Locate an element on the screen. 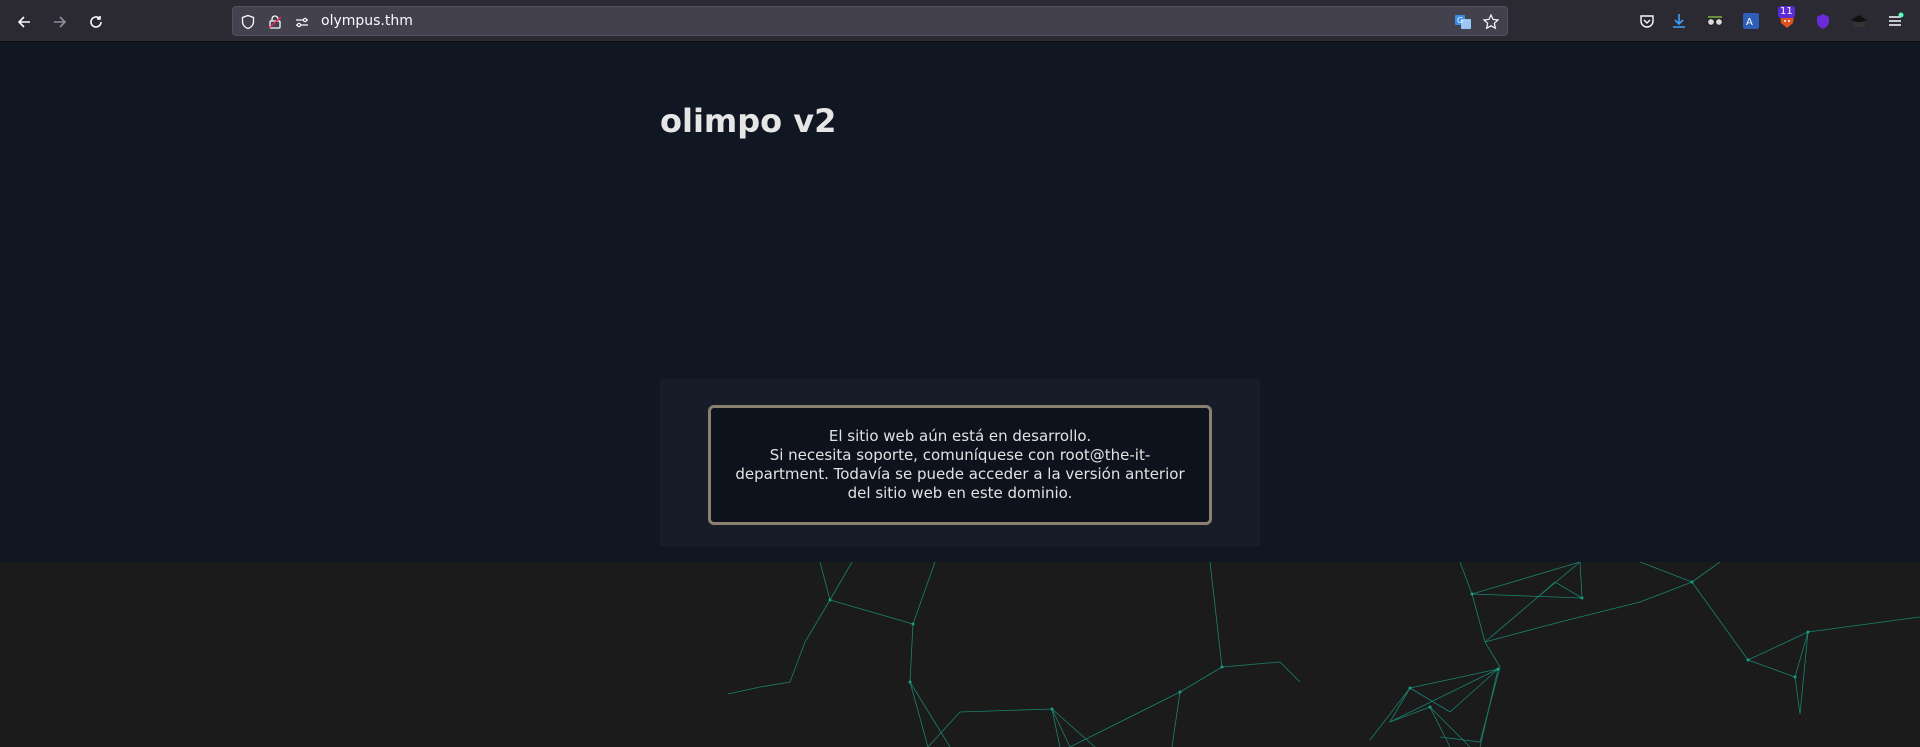  url-bar: olympus.thm G is located at coordinates (870, 21).